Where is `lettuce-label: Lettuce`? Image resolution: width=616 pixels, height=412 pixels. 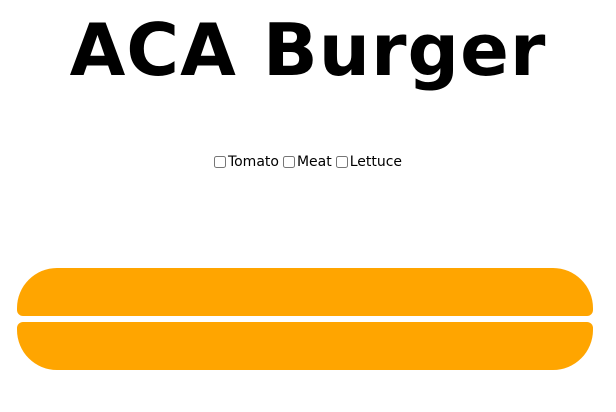
lettuce-label: Lettuce is located at coordinates (376, 162).